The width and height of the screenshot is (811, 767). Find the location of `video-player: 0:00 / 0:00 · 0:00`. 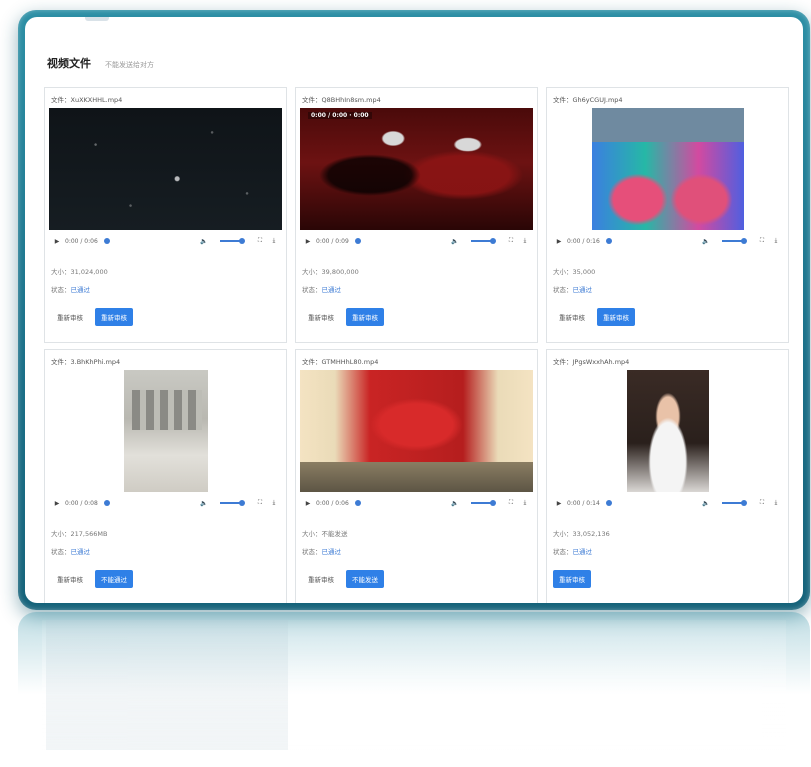

video-player: 0:00 / 0:00 · 0:00 is located at coordinates (416, 169).